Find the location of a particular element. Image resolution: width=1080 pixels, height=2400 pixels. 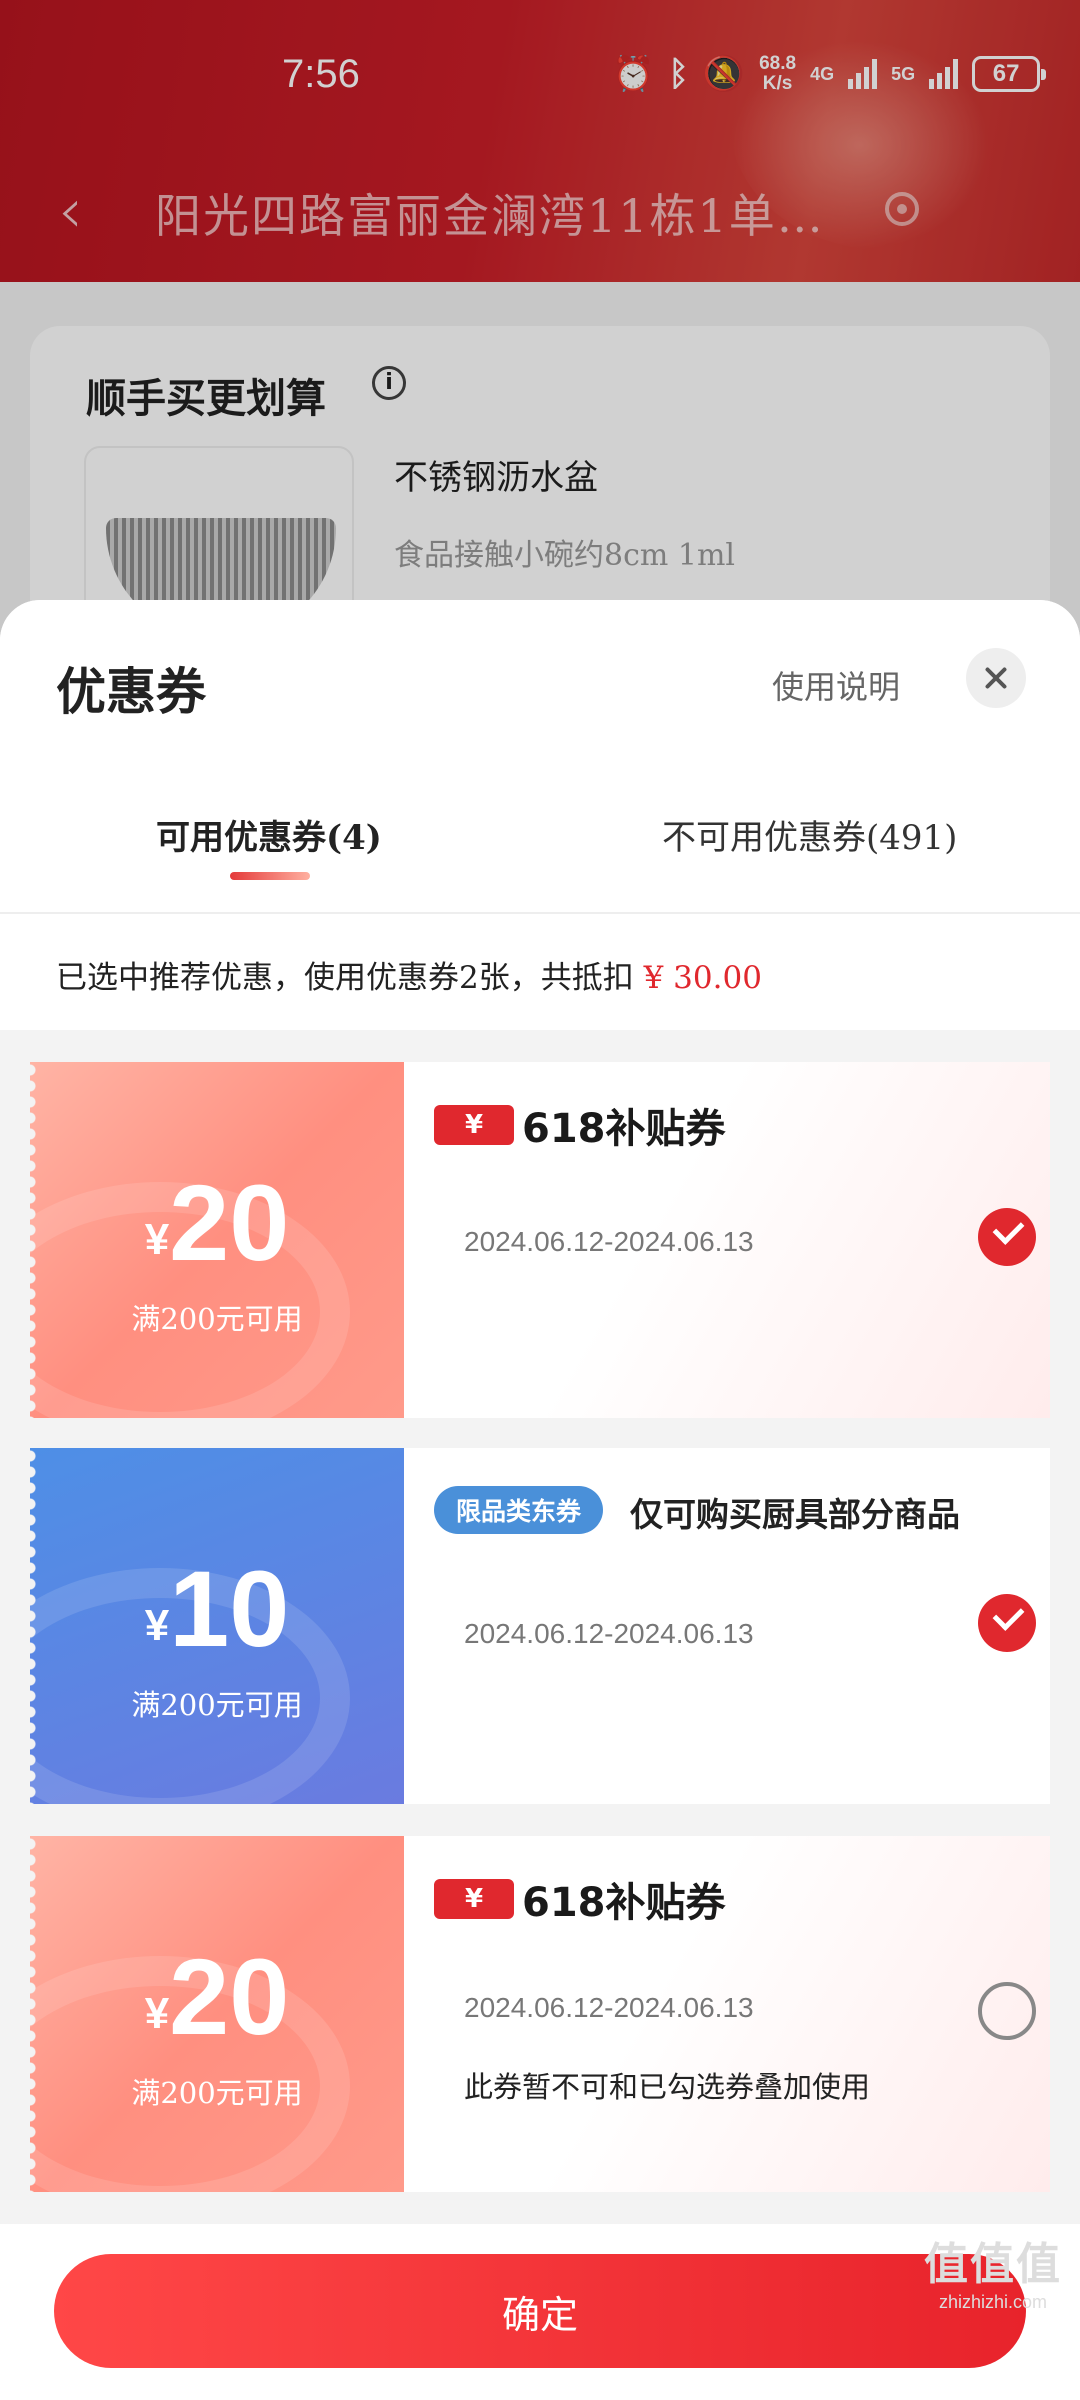

sheet-title: 优惠券 is located at coordinates (131, 691).